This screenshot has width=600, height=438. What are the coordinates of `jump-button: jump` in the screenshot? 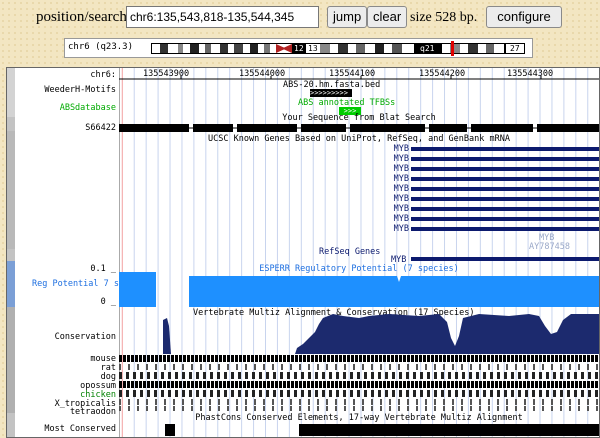 It's located at (347, 17).